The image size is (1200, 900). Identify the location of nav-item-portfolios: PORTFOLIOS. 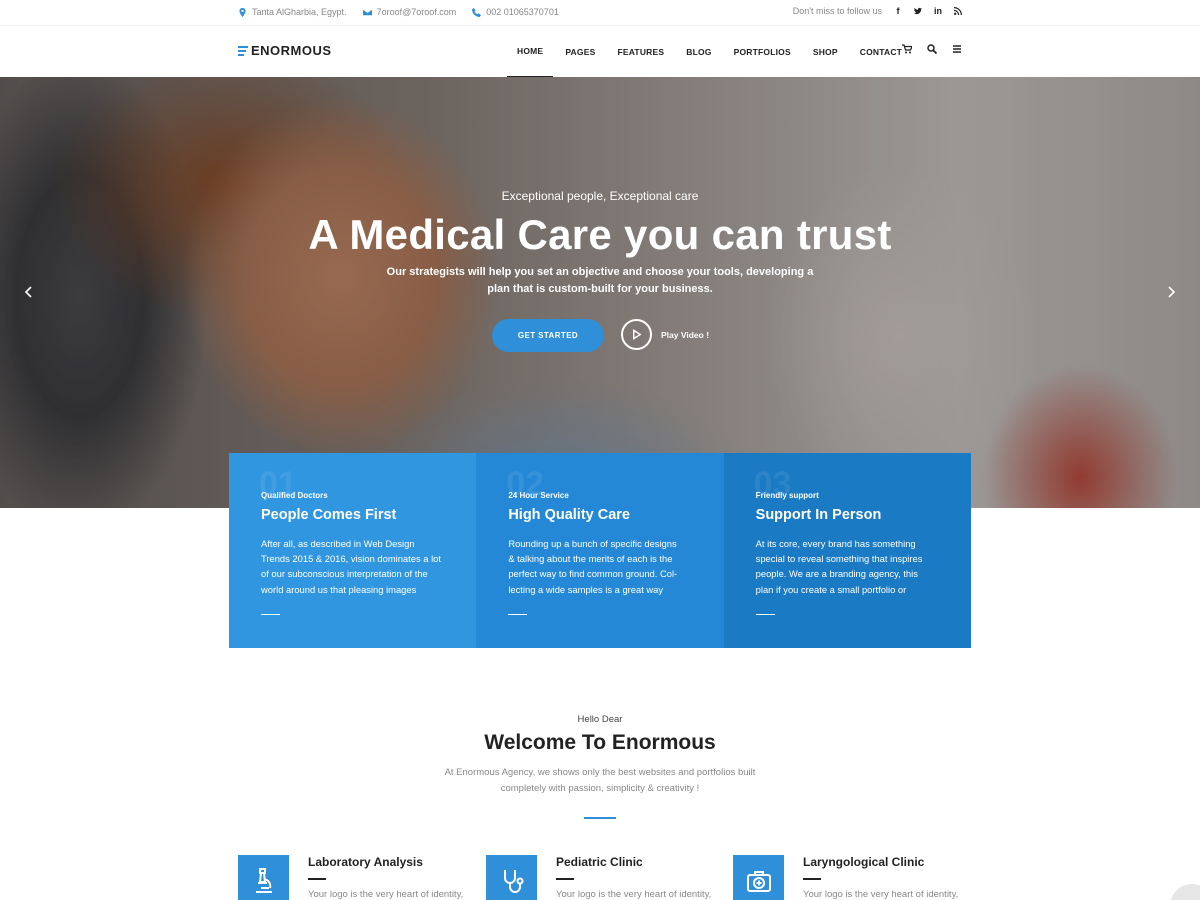
(762, 51).